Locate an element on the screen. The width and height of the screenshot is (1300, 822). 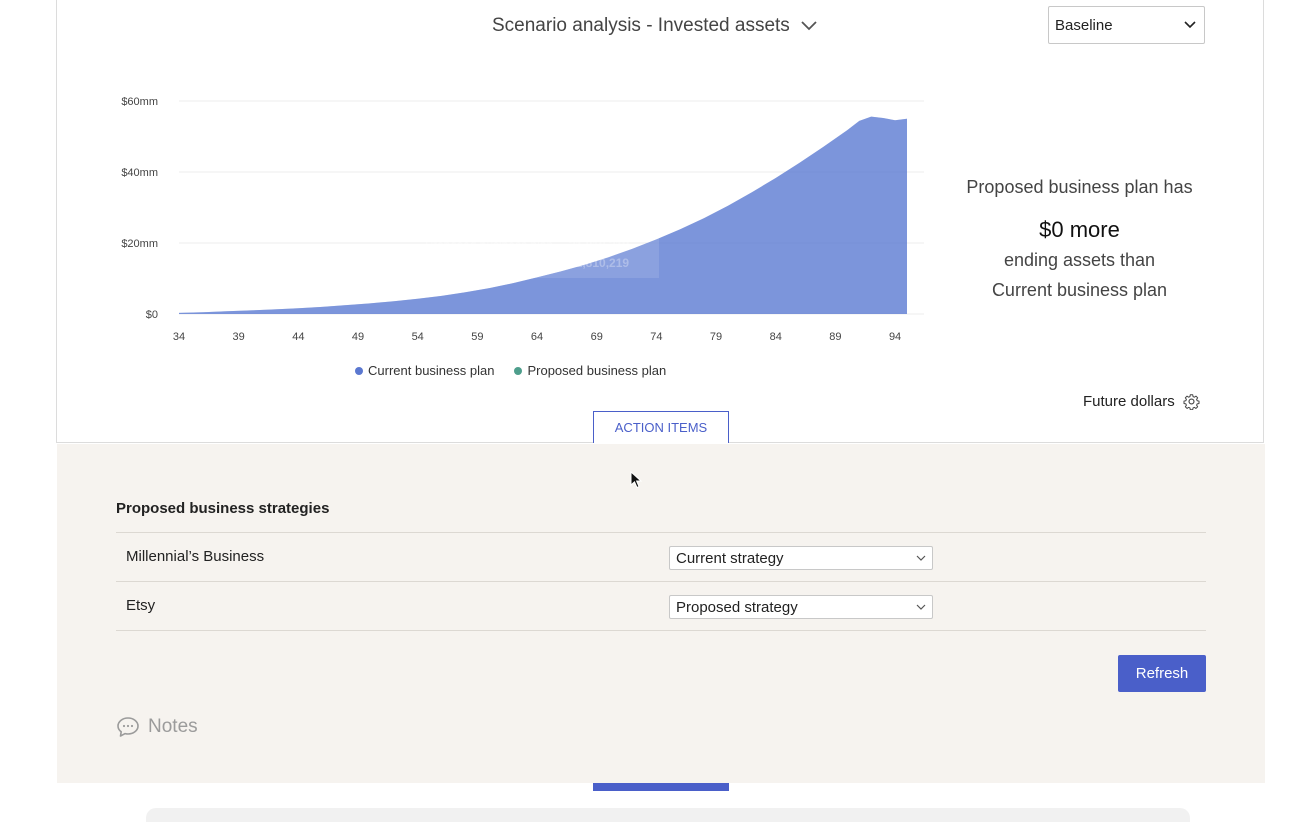
strategy-row: Millennial’s Business Current strategy is located at coordinates (661, 556).